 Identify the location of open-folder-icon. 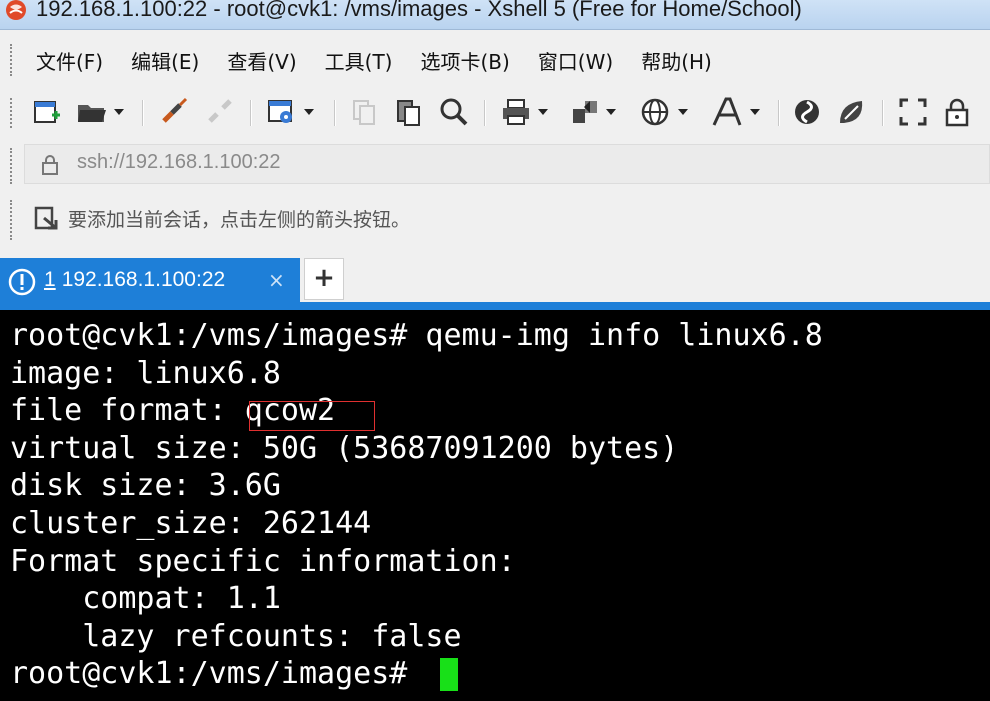
(92, 113).